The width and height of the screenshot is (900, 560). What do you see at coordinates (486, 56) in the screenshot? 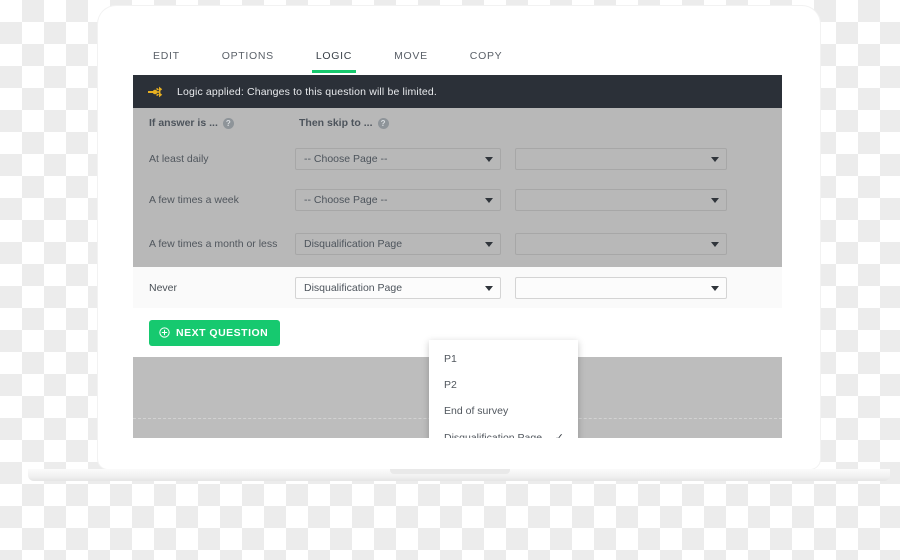
I see `tab-copy: COPY` at bounding box center [486, 56].